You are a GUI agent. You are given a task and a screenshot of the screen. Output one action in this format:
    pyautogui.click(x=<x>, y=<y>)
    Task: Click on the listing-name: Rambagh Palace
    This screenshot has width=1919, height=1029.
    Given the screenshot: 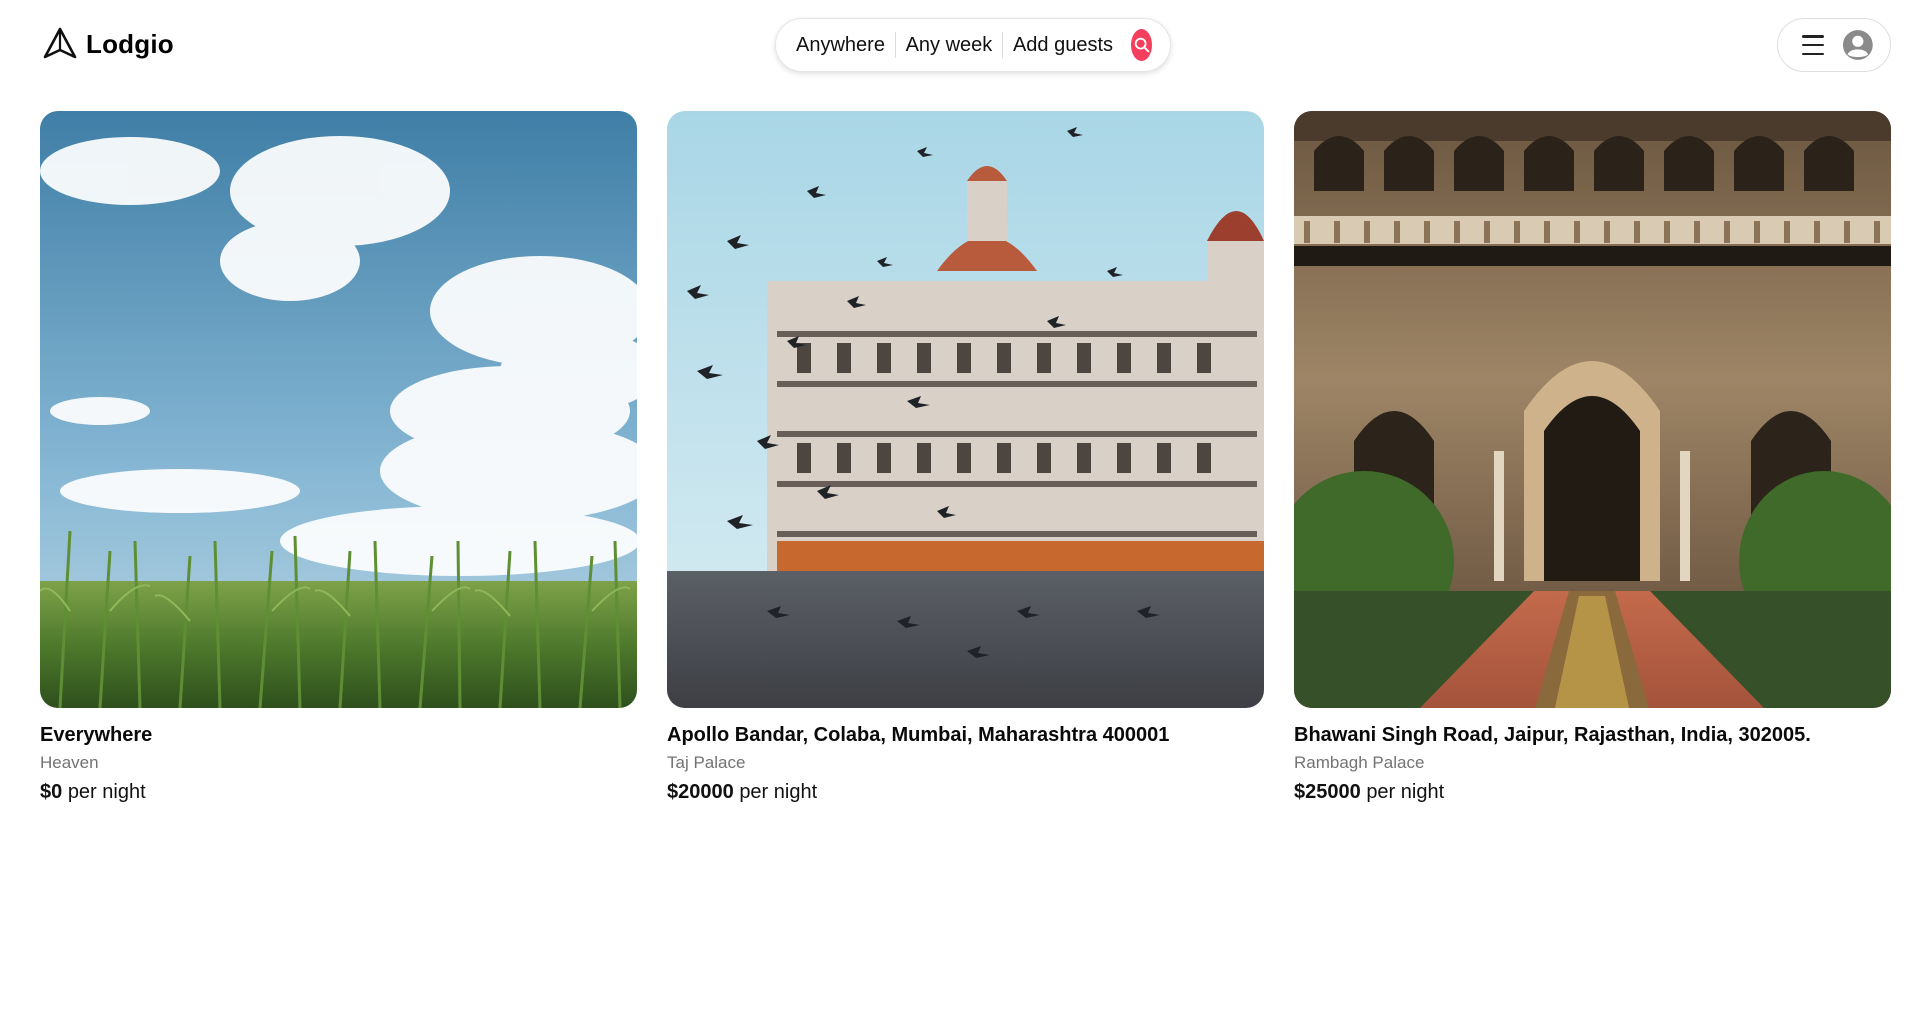 What is the action you would take?
    pyautogui.click(x=1359, y=762)
    